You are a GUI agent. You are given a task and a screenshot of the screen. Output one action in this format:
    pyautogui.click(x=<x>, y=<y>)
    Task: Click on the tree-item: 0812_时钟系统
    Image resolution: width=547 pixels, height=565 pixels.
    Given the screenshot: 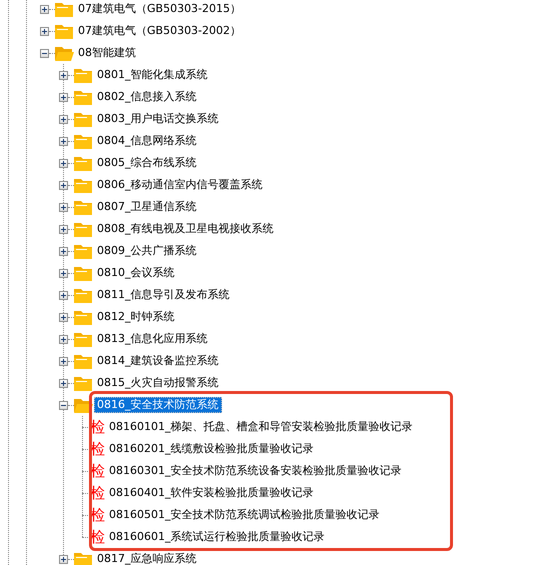 What is the action you would take?
    pyautogui.click(x=136, y=317)
    